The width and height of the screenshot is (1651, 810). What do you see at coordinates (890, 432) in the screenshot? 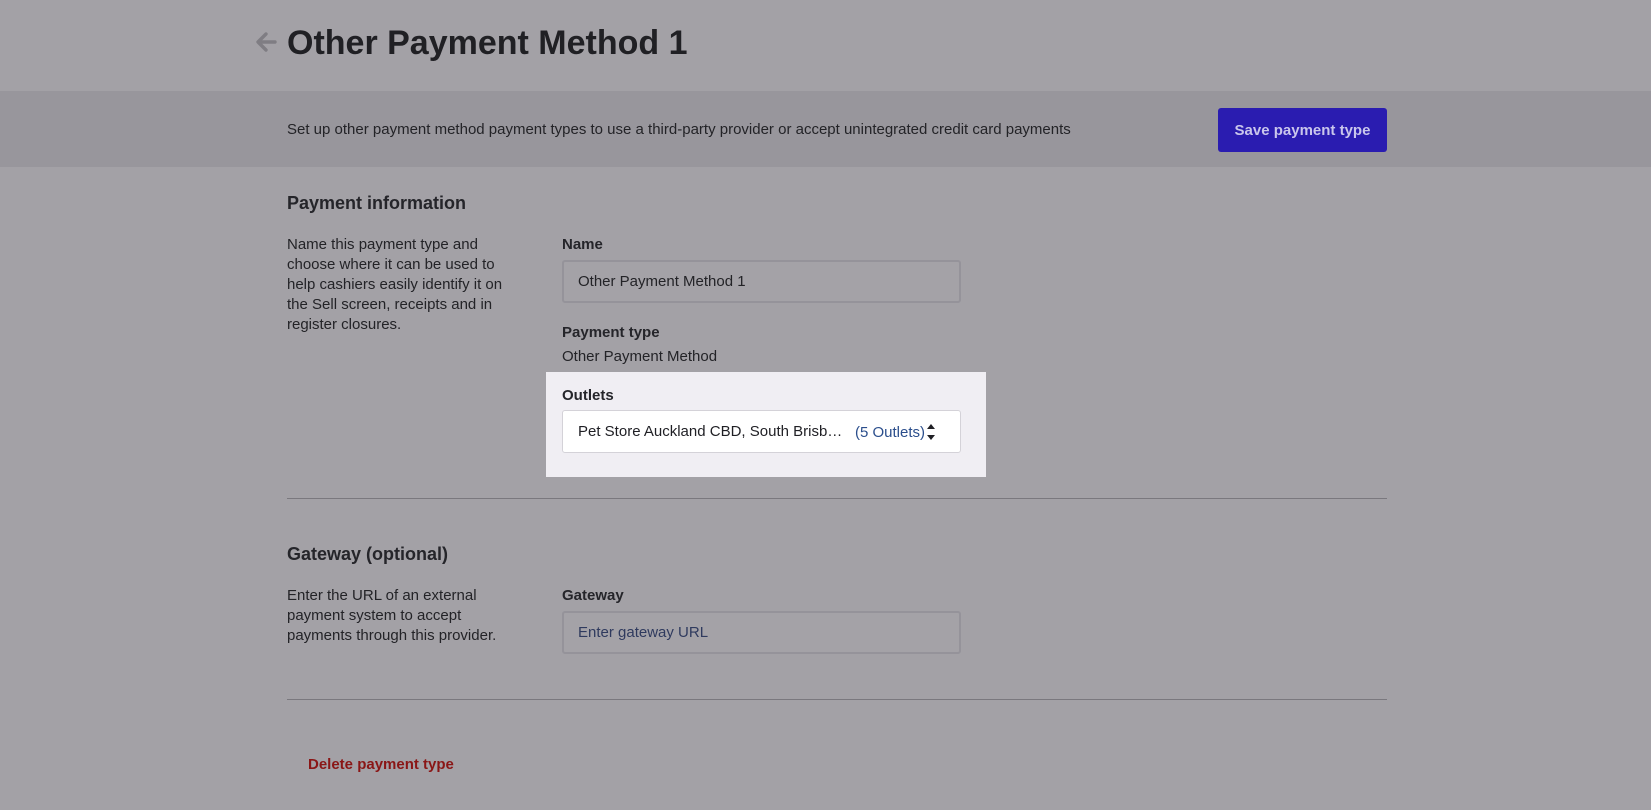
I see `outlets-count: (5 Outlets)` at bounding box center [890, 432].